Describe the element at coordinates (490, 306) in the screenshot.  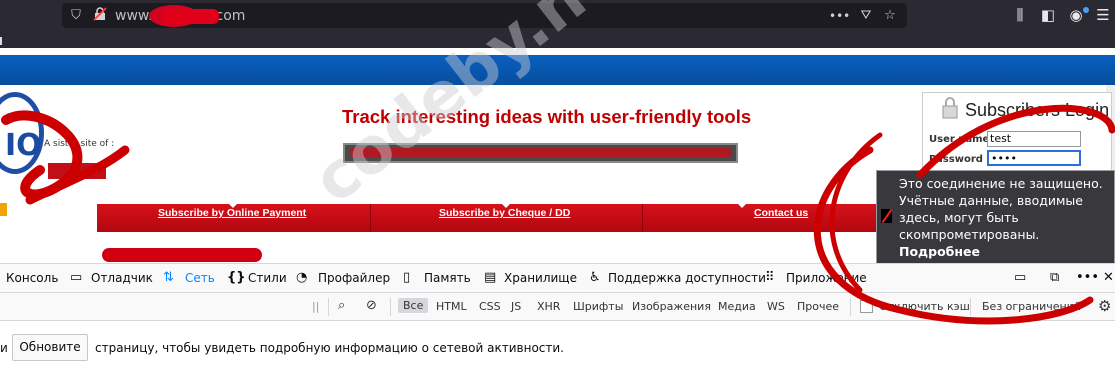
I see `filter-css: CSS` at that location.